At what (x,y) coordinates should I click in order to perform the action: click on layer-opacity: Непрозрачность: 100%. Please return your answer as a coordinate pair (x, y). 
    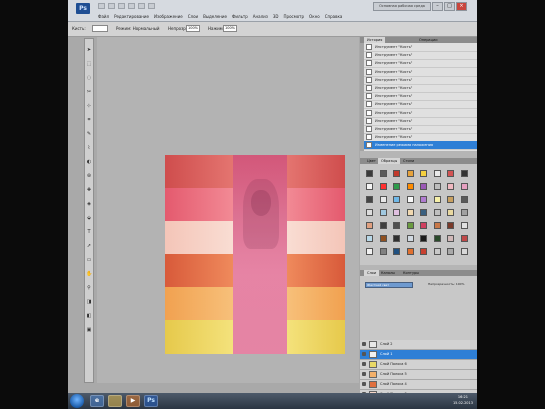
    Looking at the image, I should click on (446, 284).